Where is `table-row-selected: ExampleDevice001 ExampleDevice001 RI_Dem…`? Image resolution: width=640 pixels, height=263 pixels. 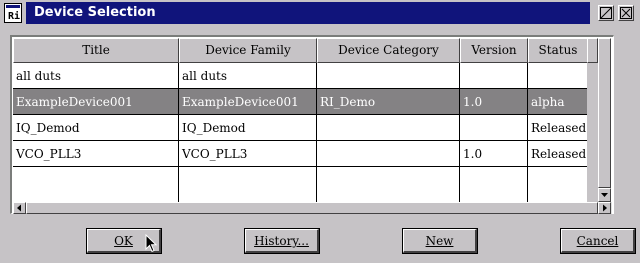 table-row-selected: ExampleDevice001 ExampleDevice001 RI_Dem… is located at coordinates (300, 102).